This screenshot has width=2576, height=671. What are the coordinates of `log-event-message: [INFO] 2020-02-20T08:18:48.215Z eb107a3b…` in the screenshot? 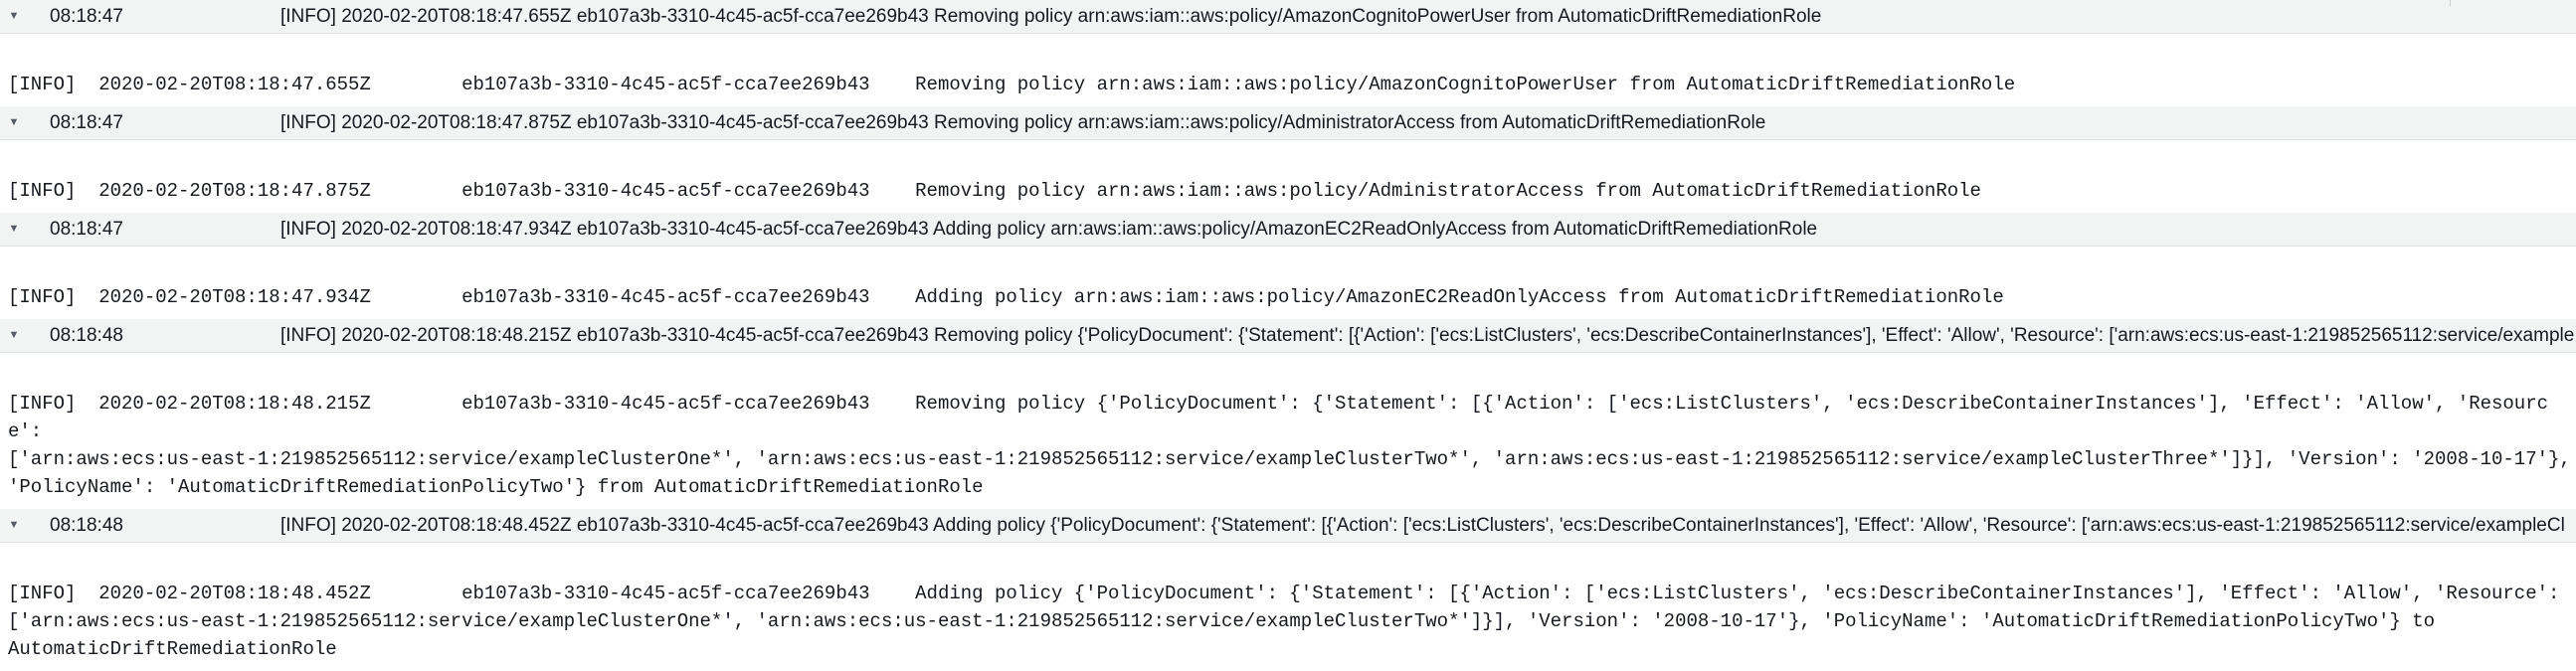 It's located at (1427, 336).